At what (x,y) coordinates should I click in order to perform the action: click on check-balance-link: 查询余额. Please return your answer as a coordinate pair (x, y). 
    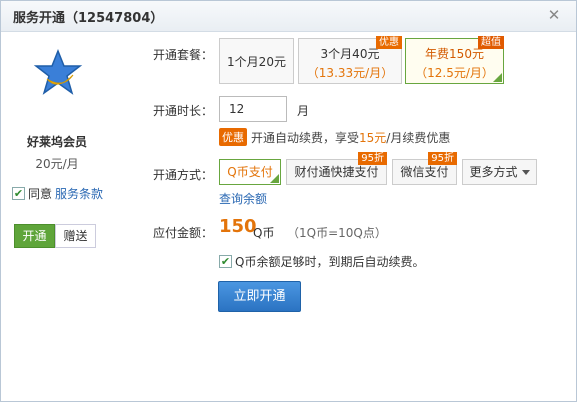
    Looking at the image, I should click on (243, 198).